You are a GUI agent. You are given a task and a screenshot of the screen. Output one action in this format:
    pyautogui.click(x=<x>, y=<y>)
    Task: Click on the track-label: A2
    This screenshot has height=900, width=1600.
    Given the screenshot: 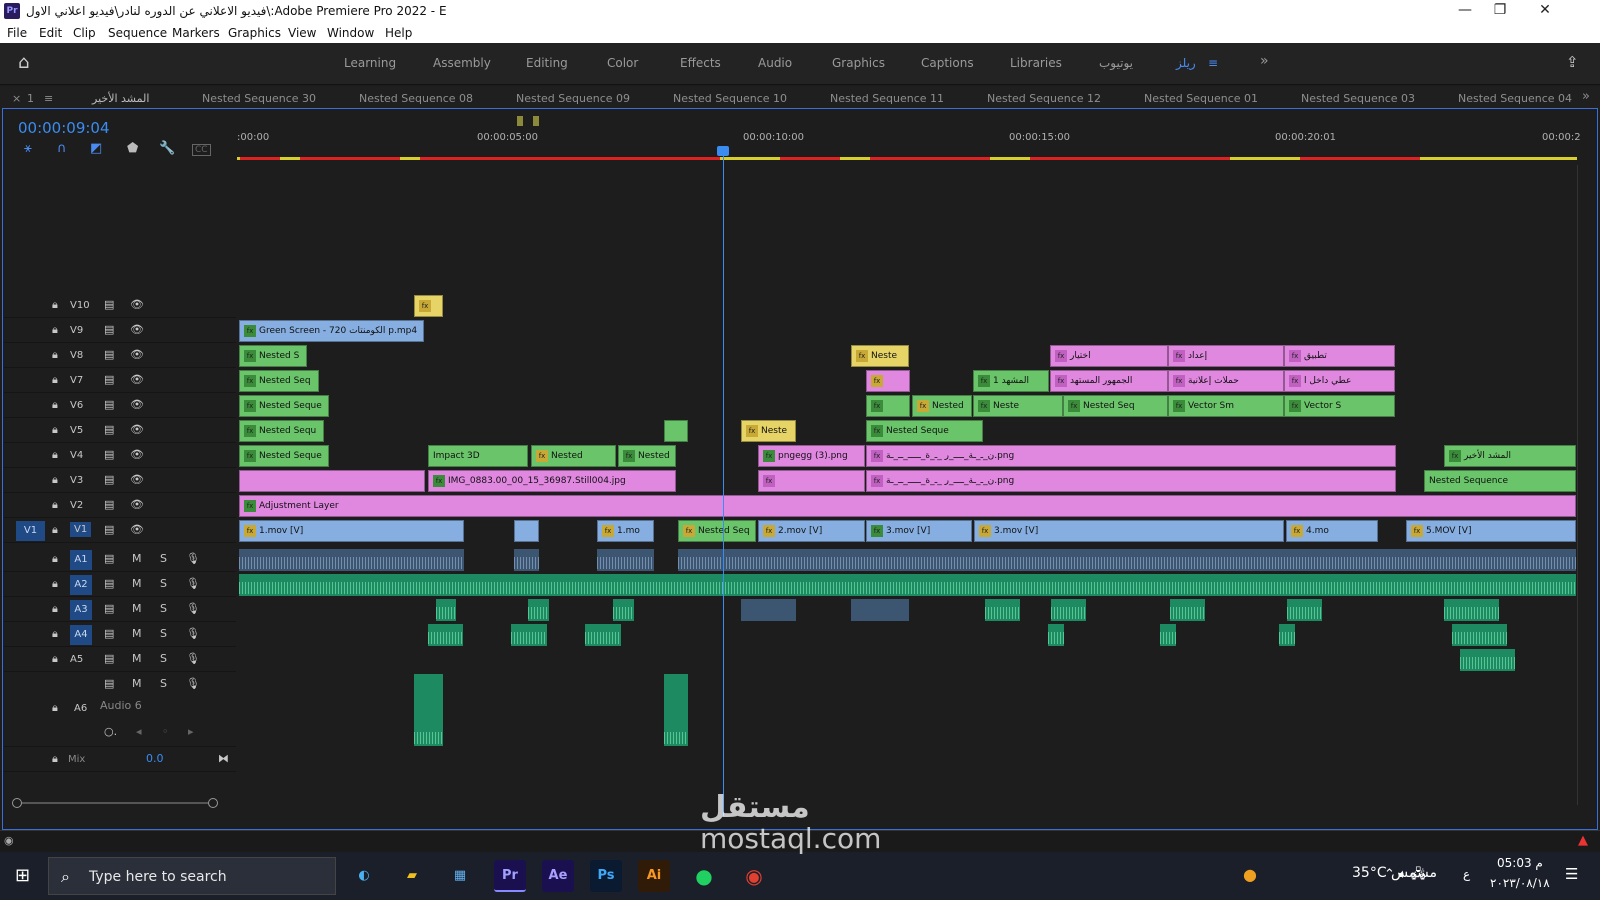 What is the action you would take?
    pyautogui.click(x=81, y=585)
    